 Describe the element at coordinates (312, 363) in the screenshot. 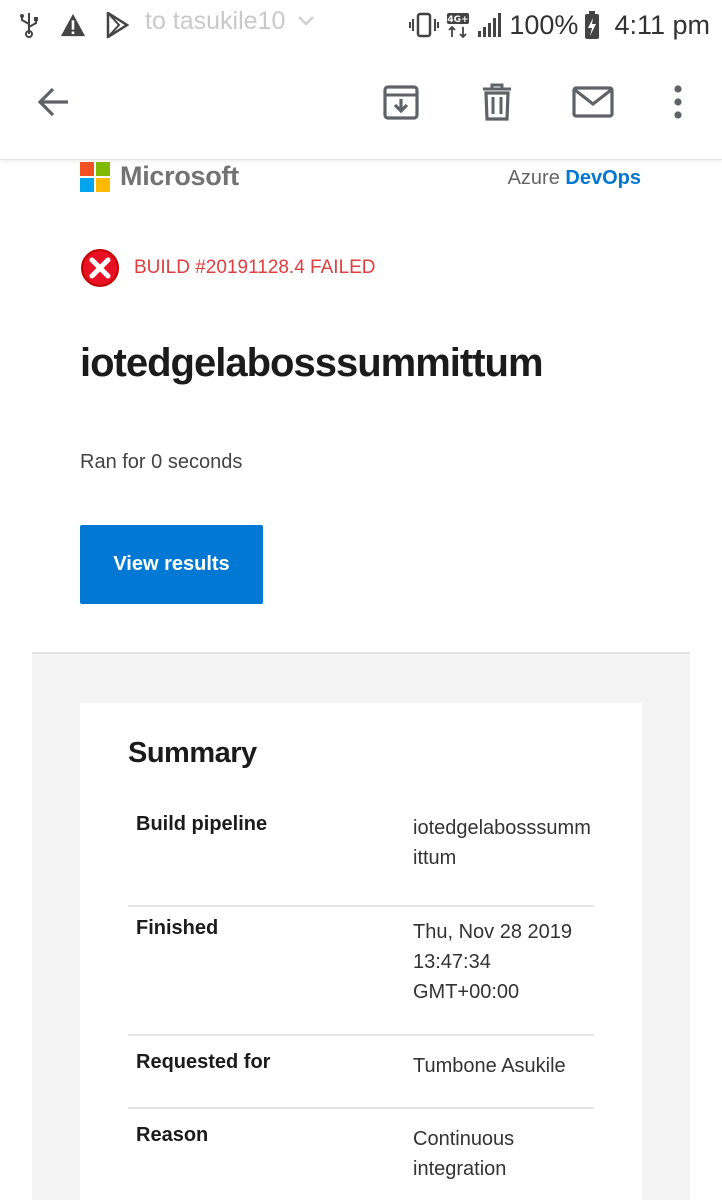

I see `pipeline-title: iotedgelabosssummittum` at that location.